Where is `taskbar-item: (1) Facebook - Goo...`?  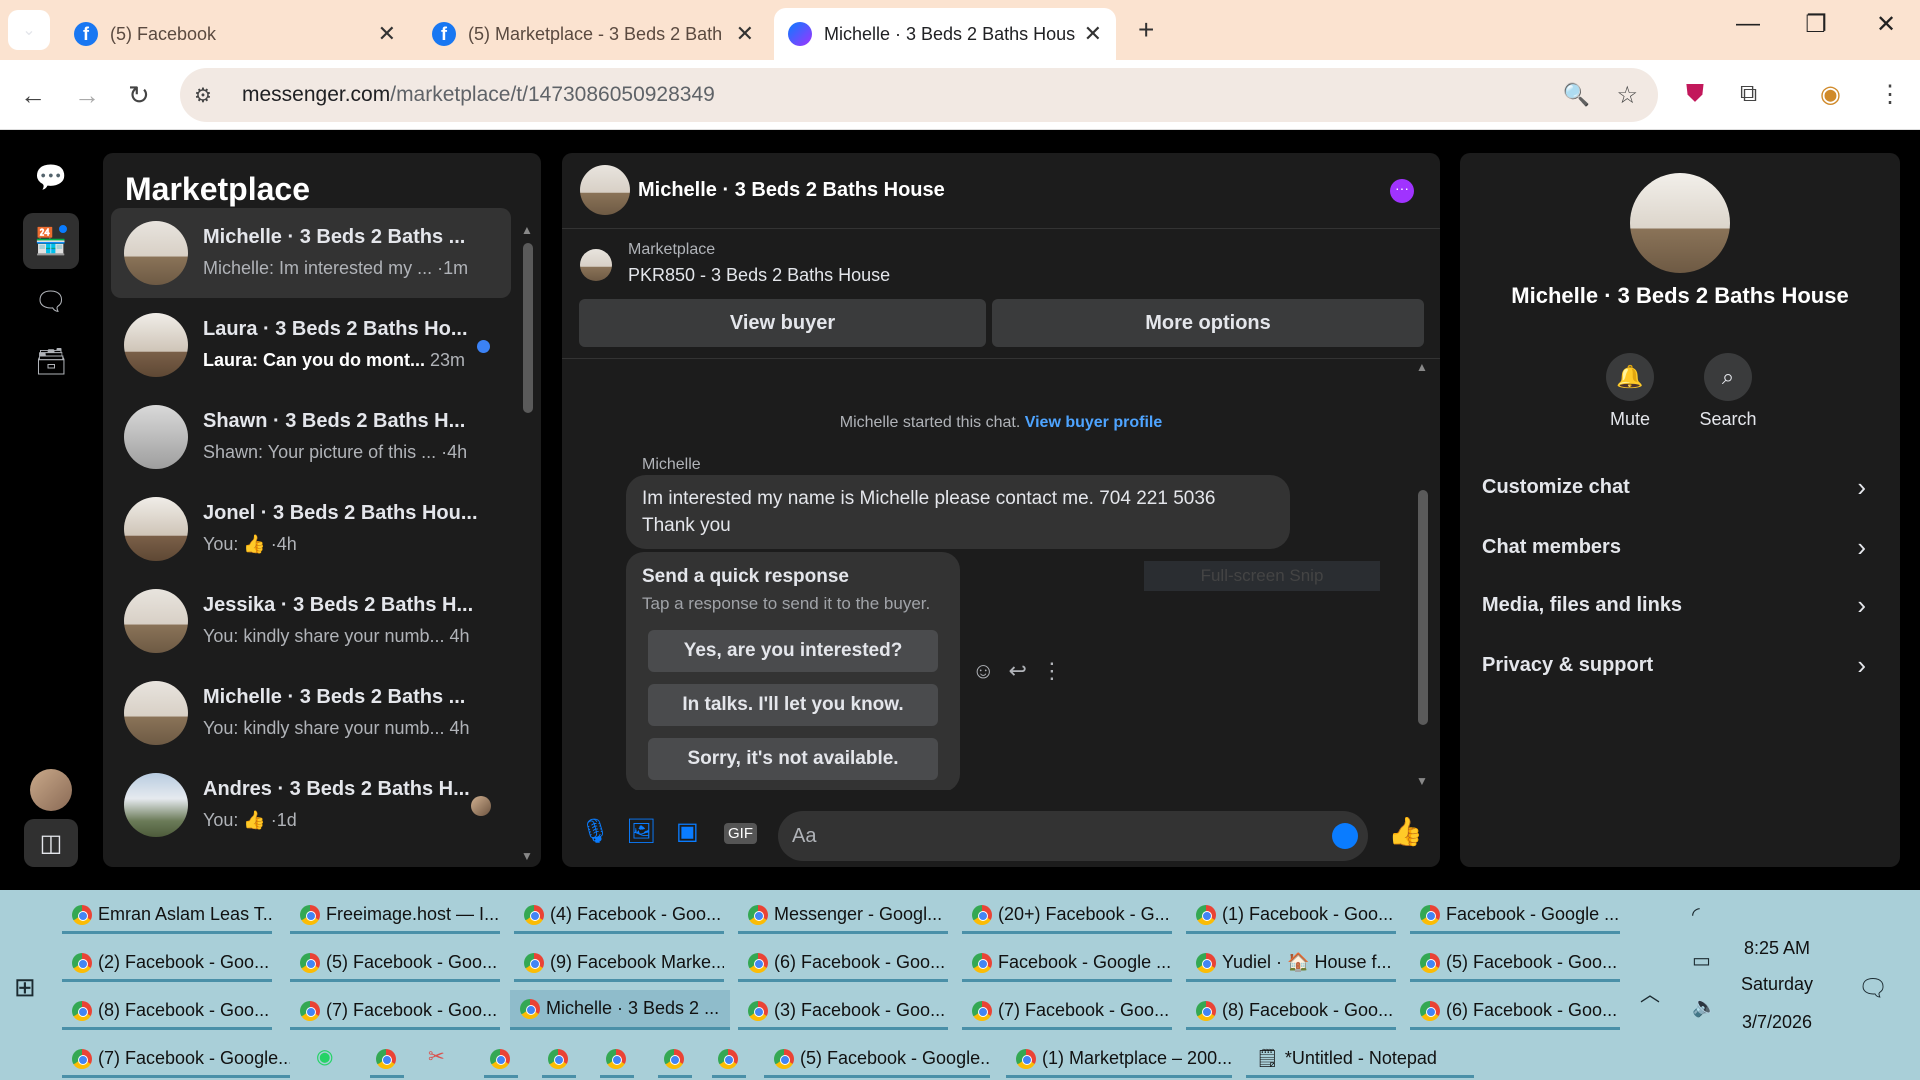
taskbar-item: (1) Facebook - Goo... is located at coordinates (1291, 916).